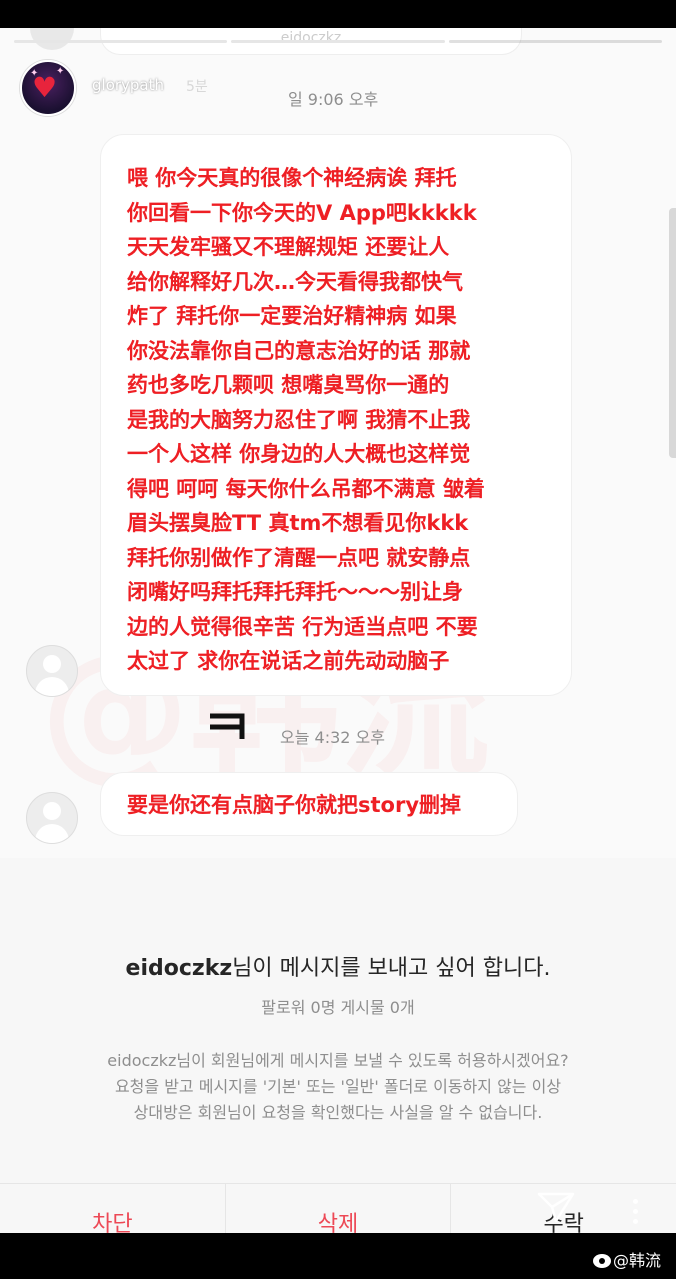  What do you see at coordinates (602, 1261) in the screenshot?
I see `weibo-logo-icon` at bounding box center [602, 1261].